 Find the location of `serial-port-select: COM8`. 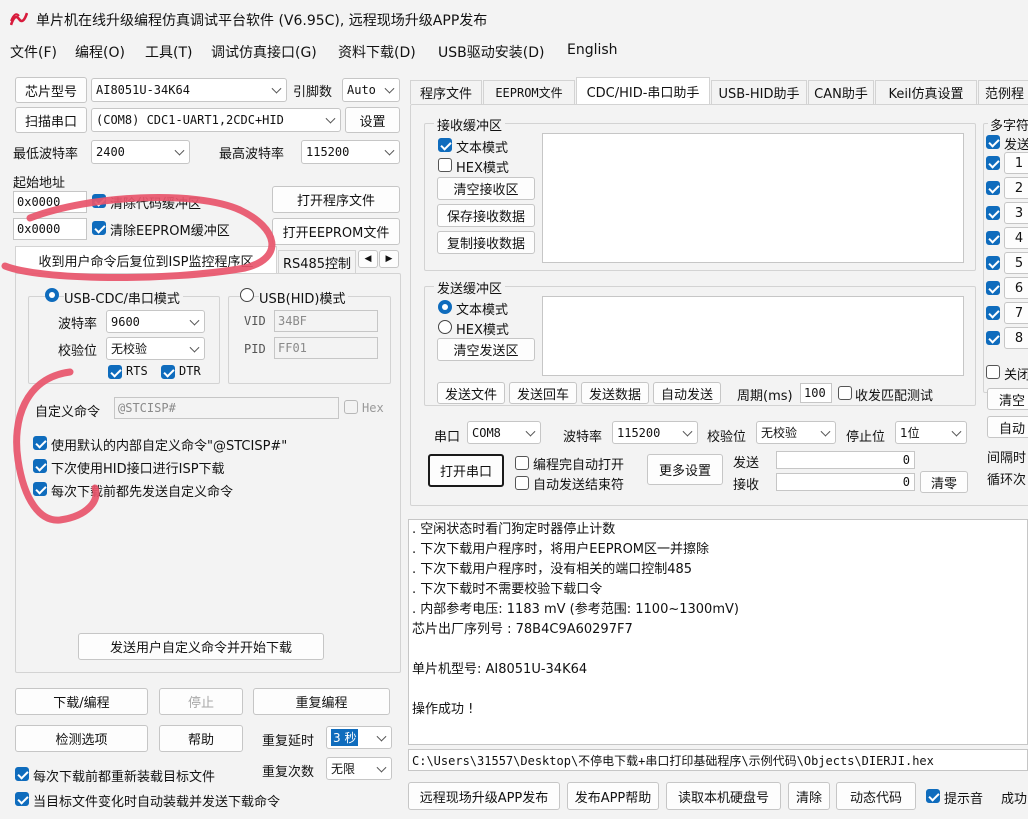

serial-port-select: COM8 is located at coordinates (504, 432).